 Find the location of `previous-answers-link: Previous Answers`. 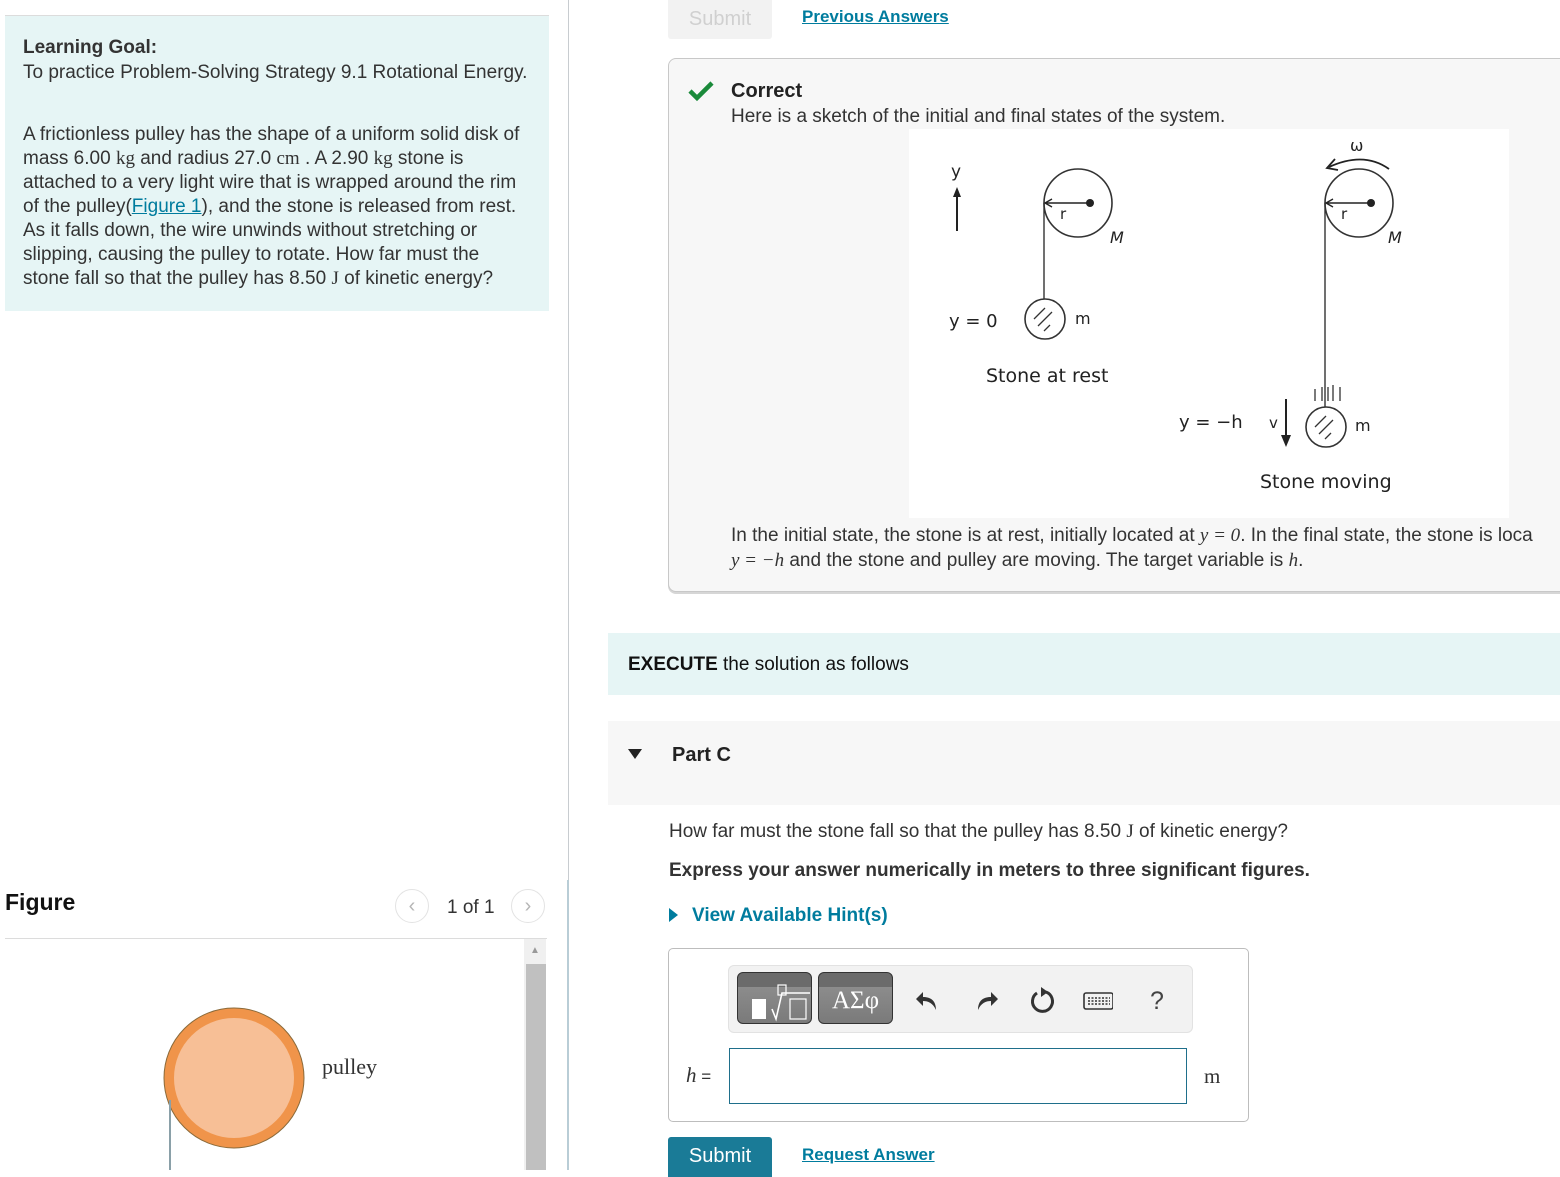

previous-answers-link: Previous Answers is located at coordinates (875, 17).